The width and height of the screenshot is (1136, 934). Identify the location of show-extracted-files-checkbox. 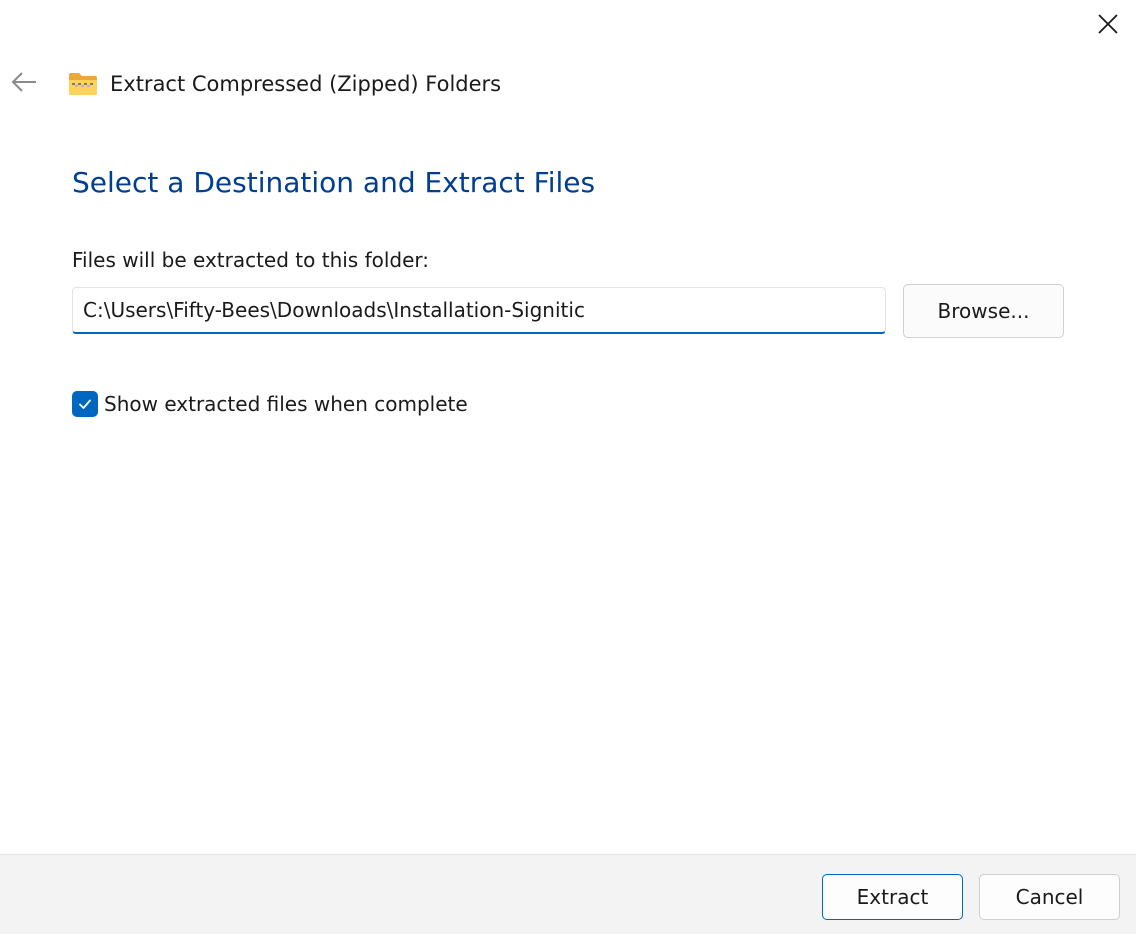
(85, 404).